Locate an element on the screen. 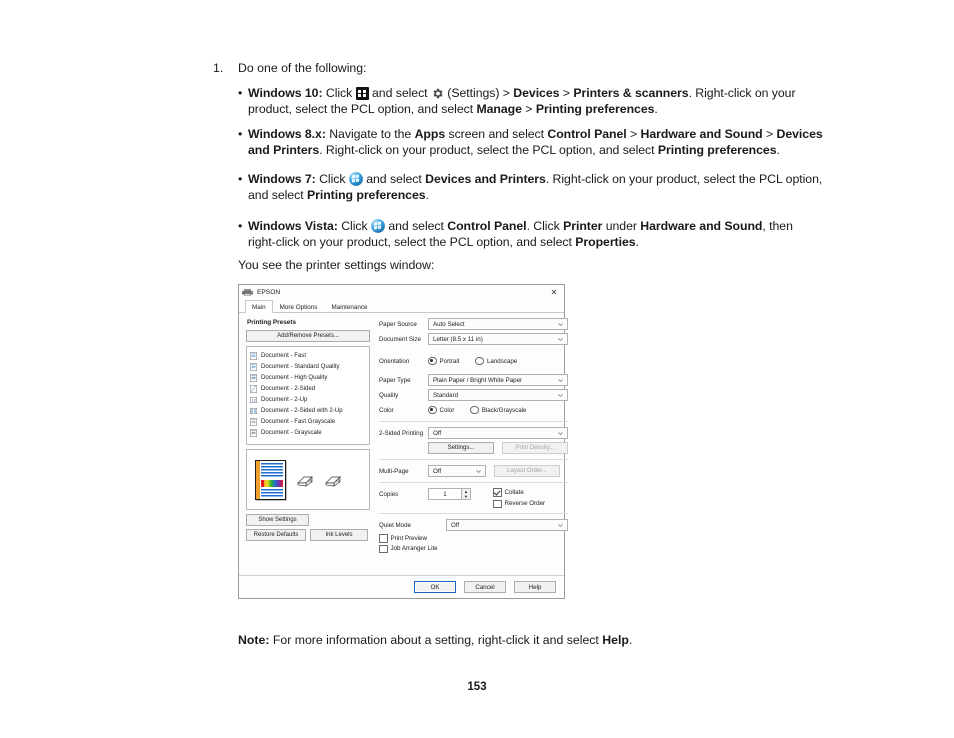 The height and width of the screenshot is (738, 954). copies-stepper: ▲ ▼ is located at coordinates (466, 494).